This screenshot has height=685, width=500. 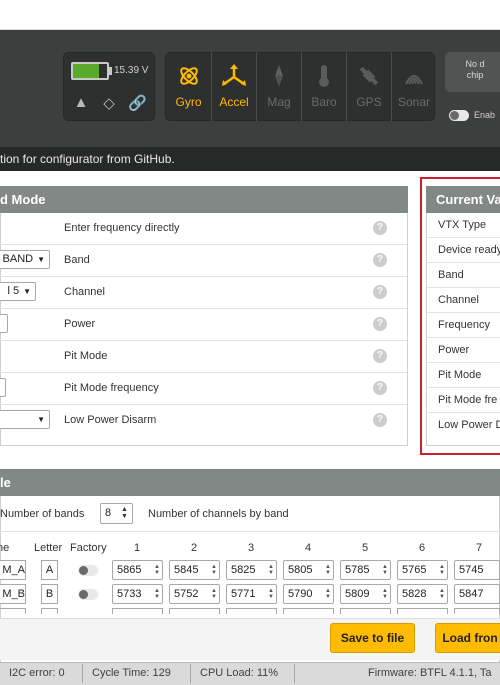 What do you see at coordinates (463, 275) in the screenshot?
I see `current-value-row: Band` at bounding box center [463, 275].